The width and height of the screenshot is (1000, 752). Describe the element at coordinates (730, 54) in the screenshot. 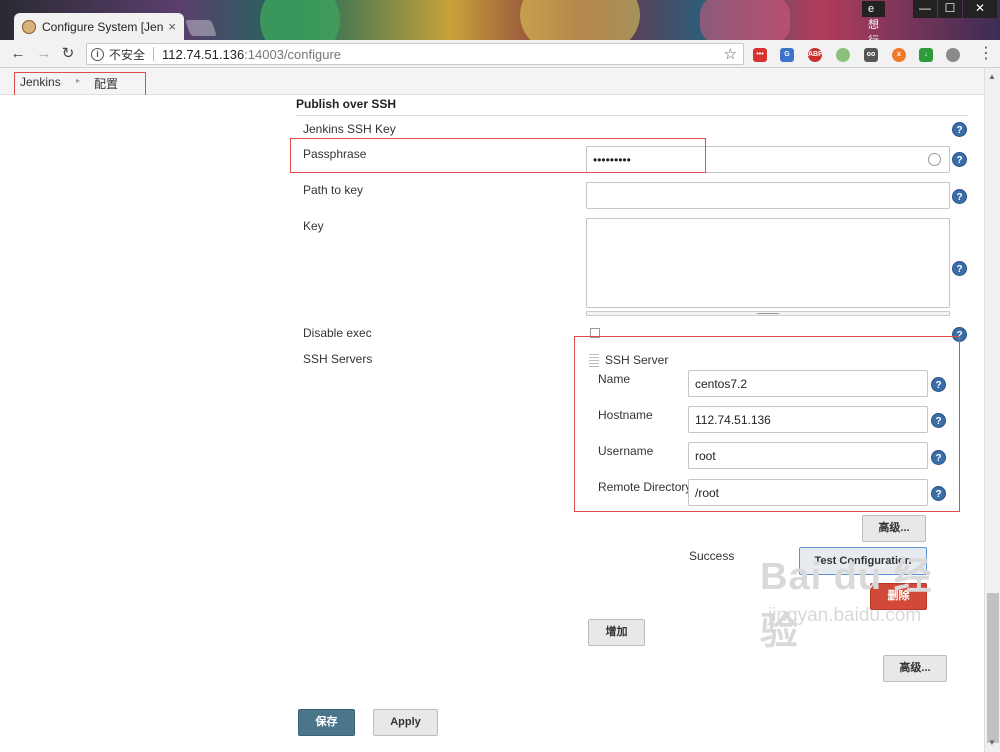

I see `bookmark-star-icon: ☆` at that location.